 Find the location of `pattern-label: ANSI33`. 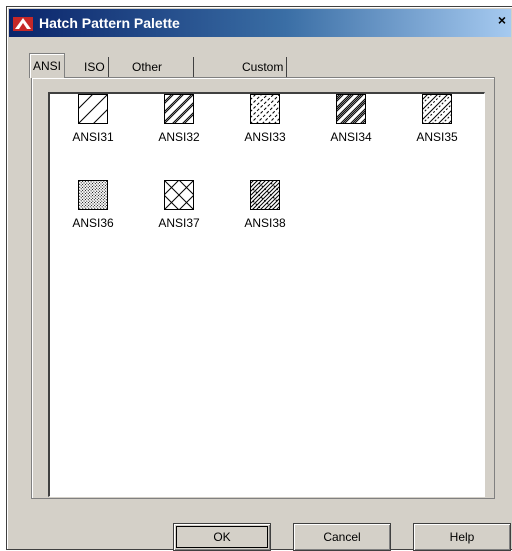

pattern-label: ANSI33 is located at coordinates (265, 137).